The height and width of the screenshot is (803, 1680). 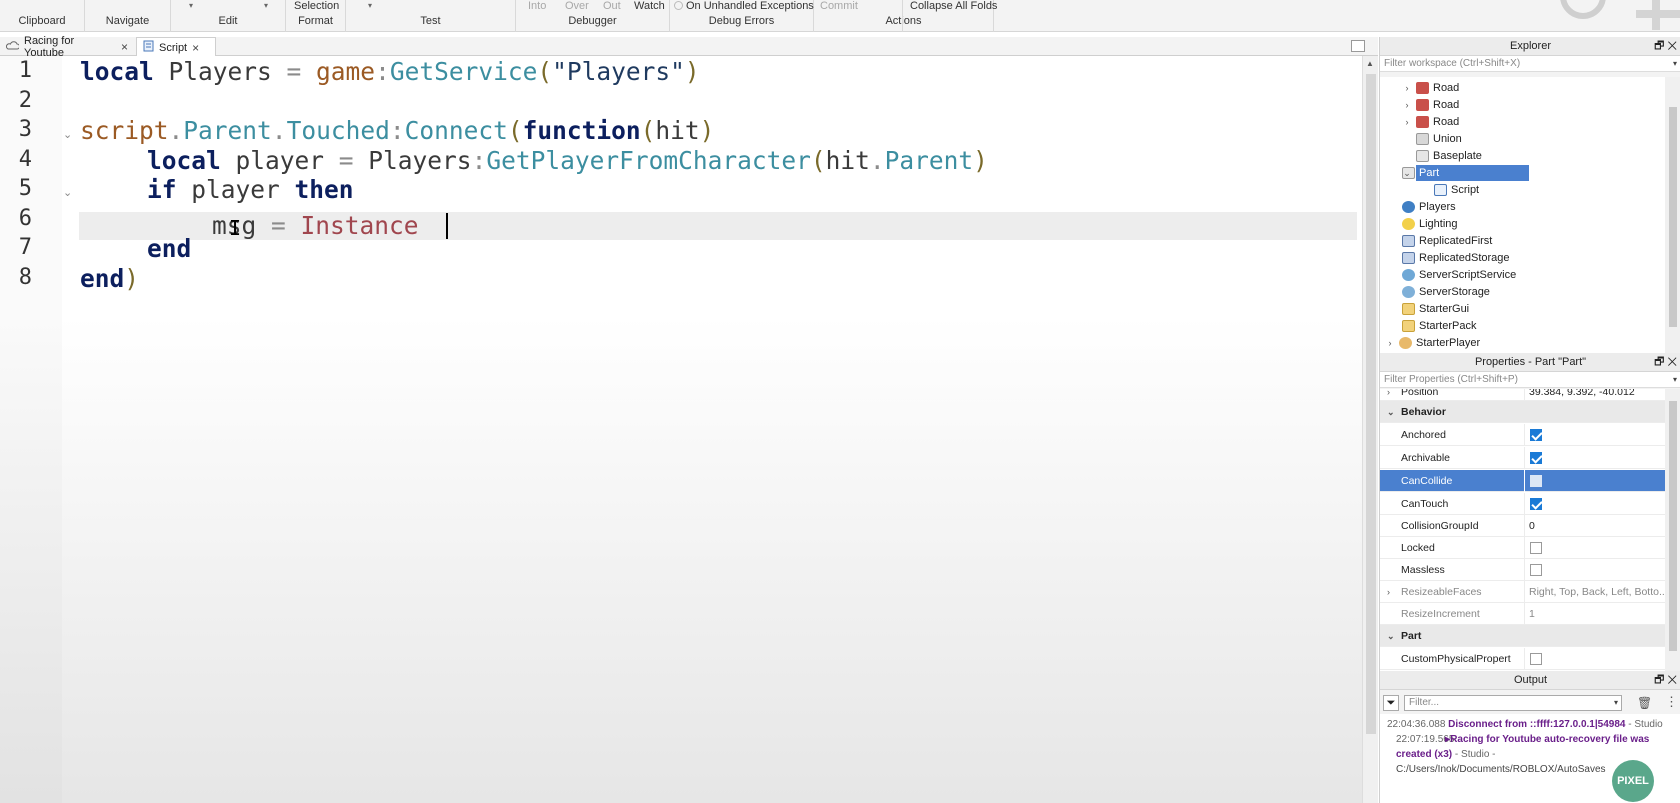 I want to click on property-row-massless: Massless, so click(x=1522, y=570).